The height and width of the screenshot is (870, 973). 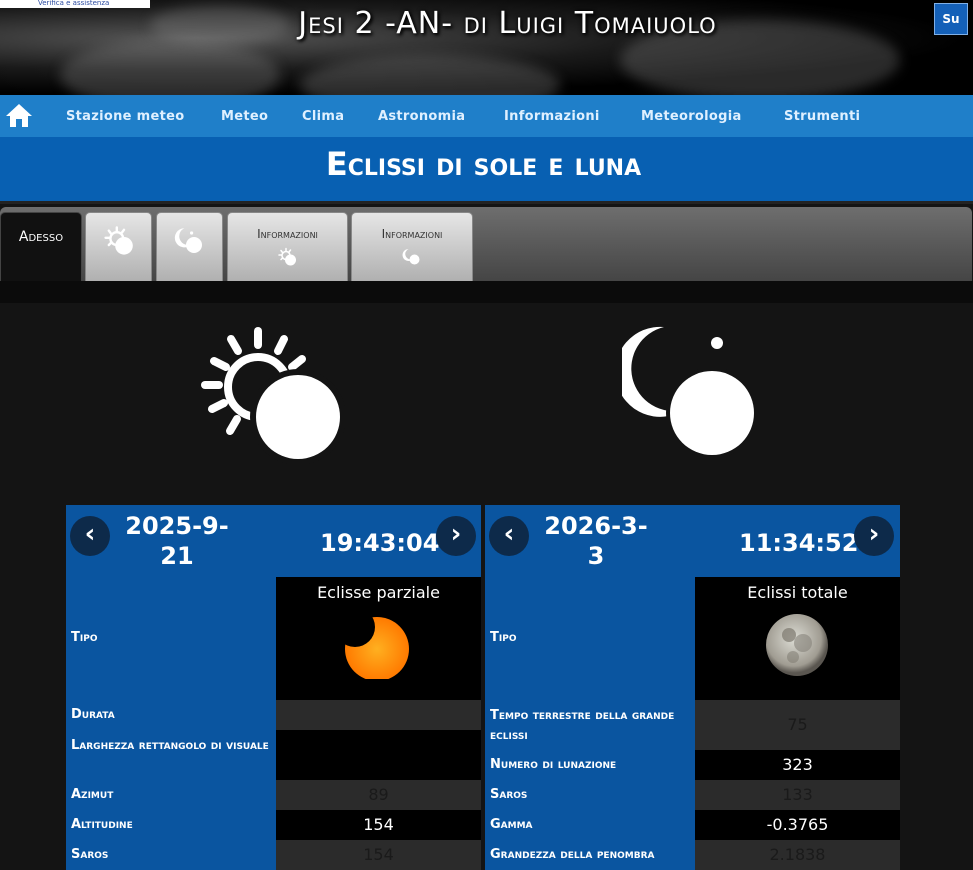 I want to click on table-row: Tempo terrestre della grande eclissi 75, so click(x=692, y=725).